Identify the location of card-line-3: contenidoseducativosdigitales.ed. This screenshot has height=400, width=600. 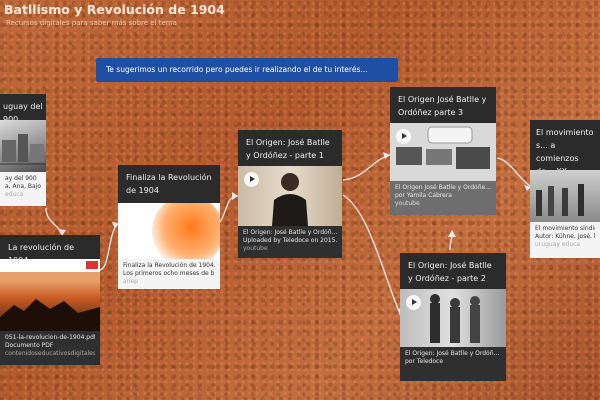
(50, 353).